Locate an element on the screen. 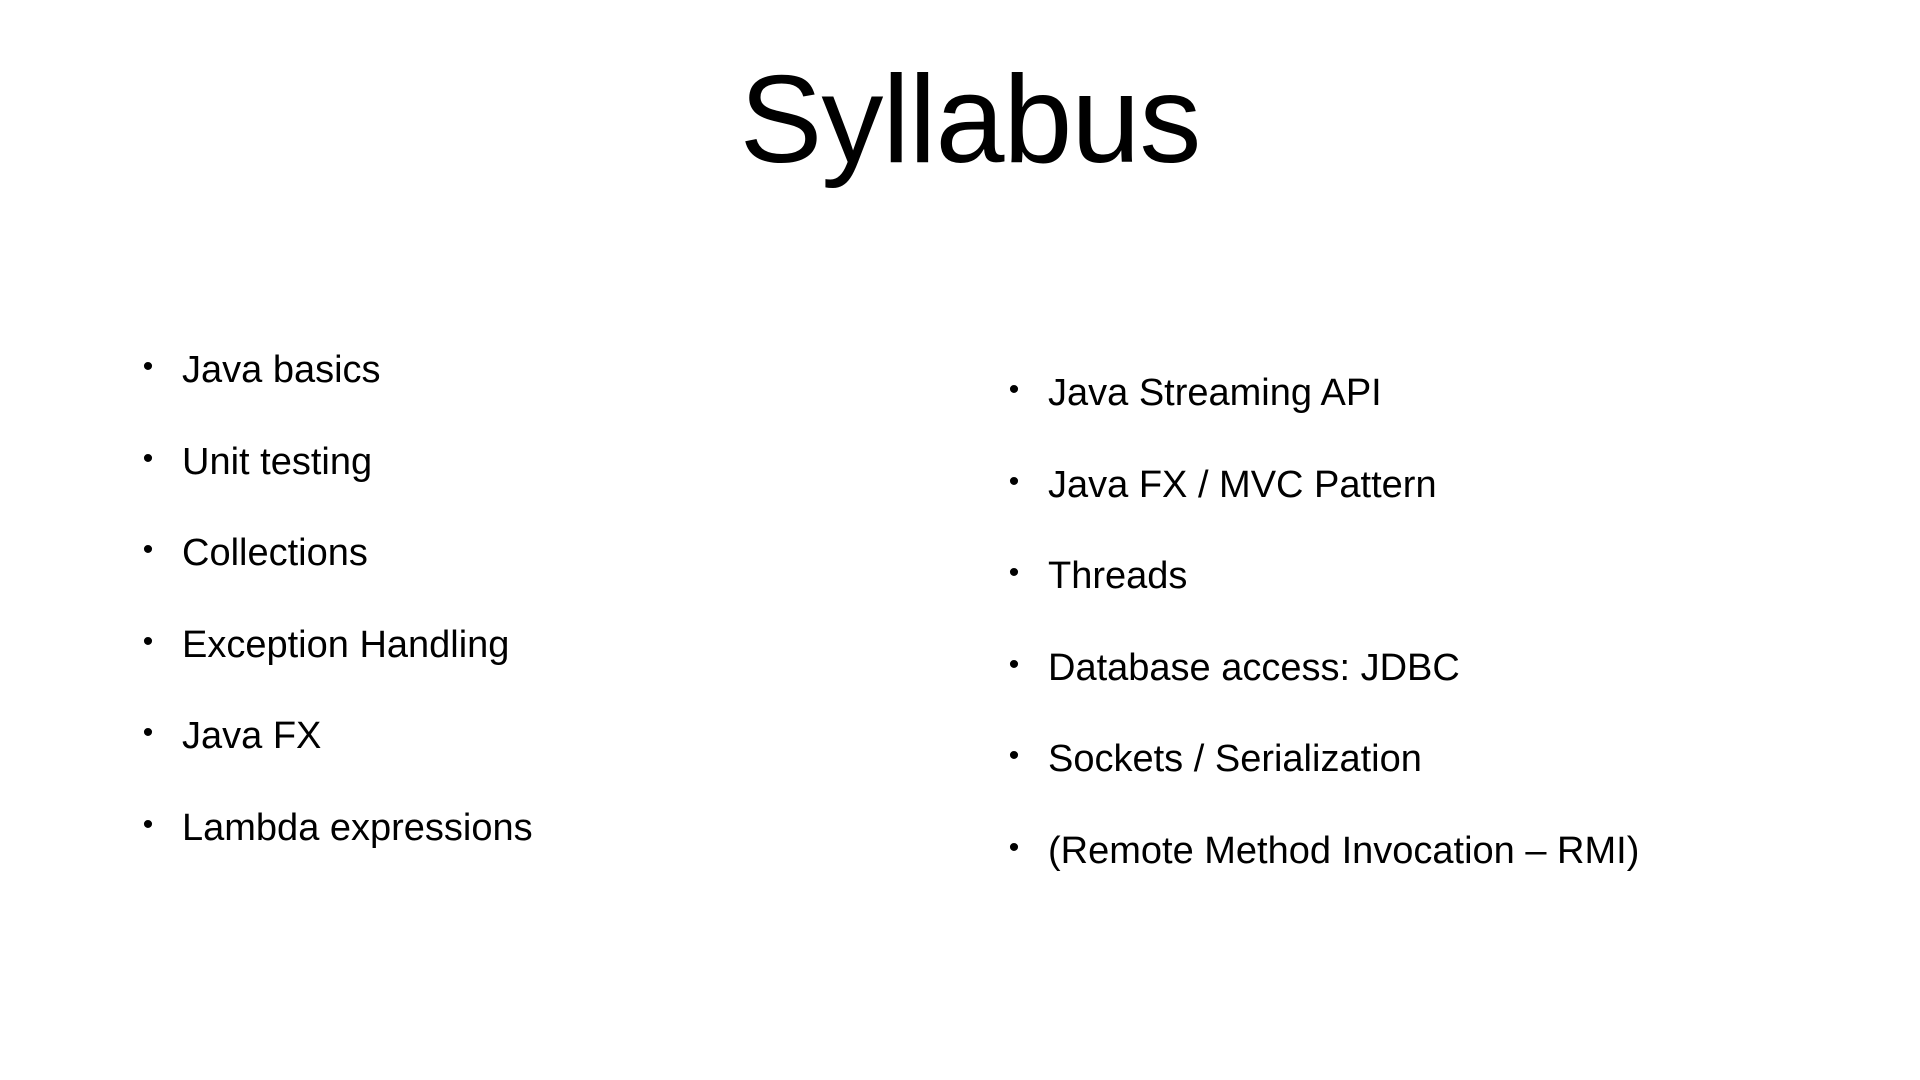 This screenshot has width=1920, height=1080. list-item-label: Unit testing is located at coordinates (277, 461).